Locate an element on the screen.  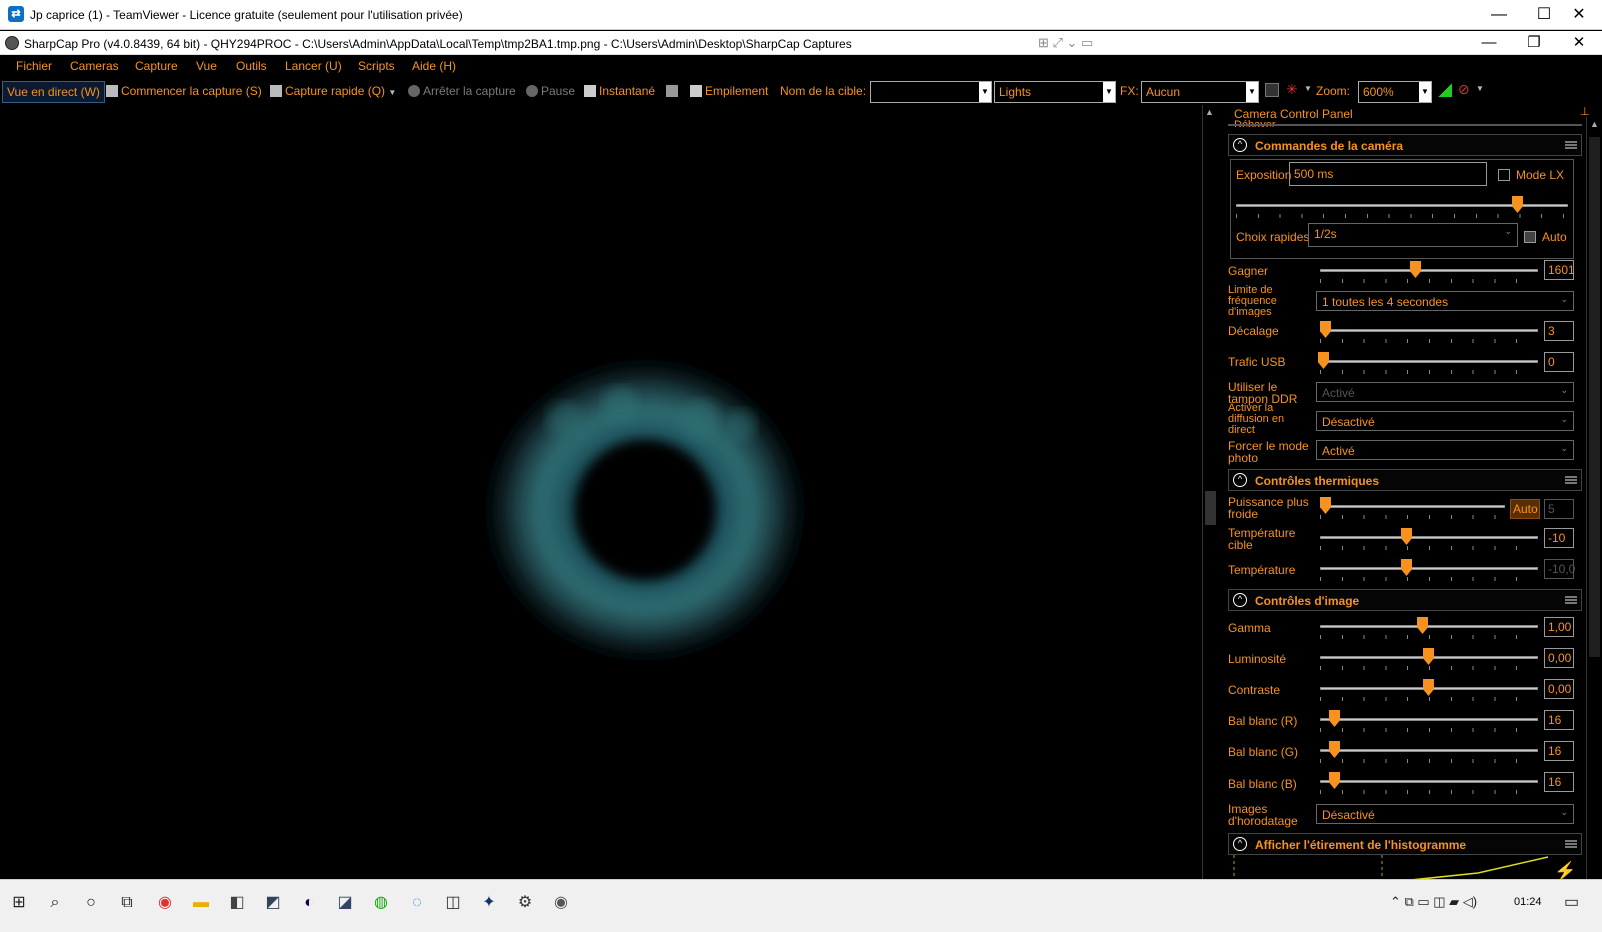
vertical-scrollbar: ▲ ▼ is located at coordinates (1210, 498).